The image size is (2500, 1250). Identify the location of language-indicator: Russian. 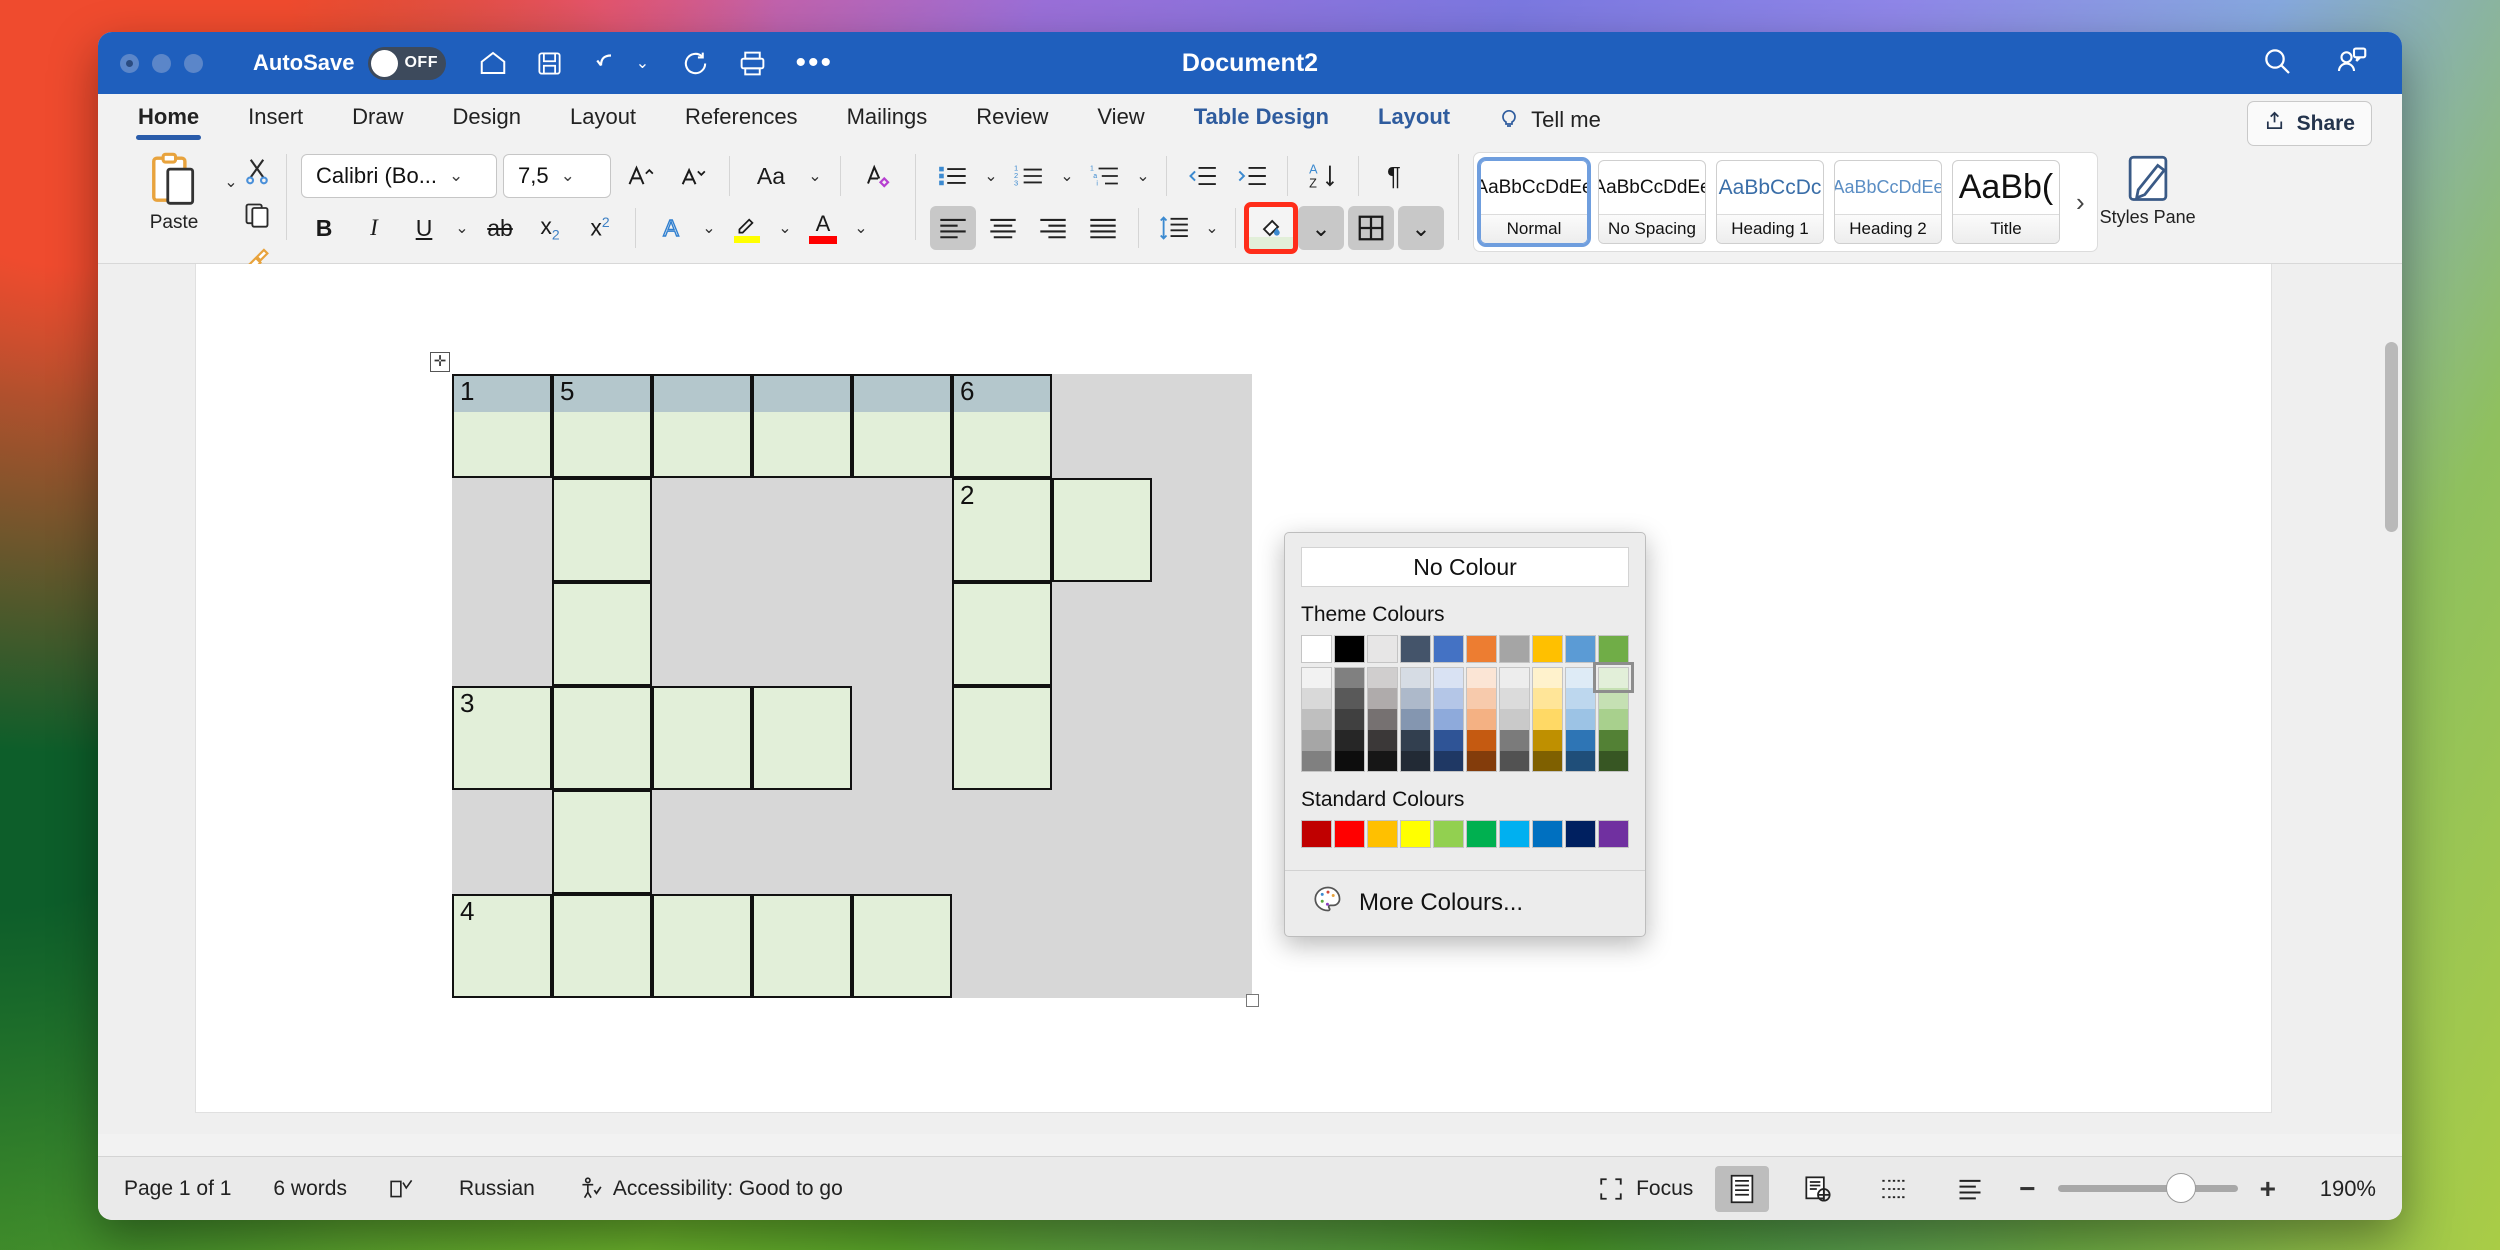
(497, 1189).